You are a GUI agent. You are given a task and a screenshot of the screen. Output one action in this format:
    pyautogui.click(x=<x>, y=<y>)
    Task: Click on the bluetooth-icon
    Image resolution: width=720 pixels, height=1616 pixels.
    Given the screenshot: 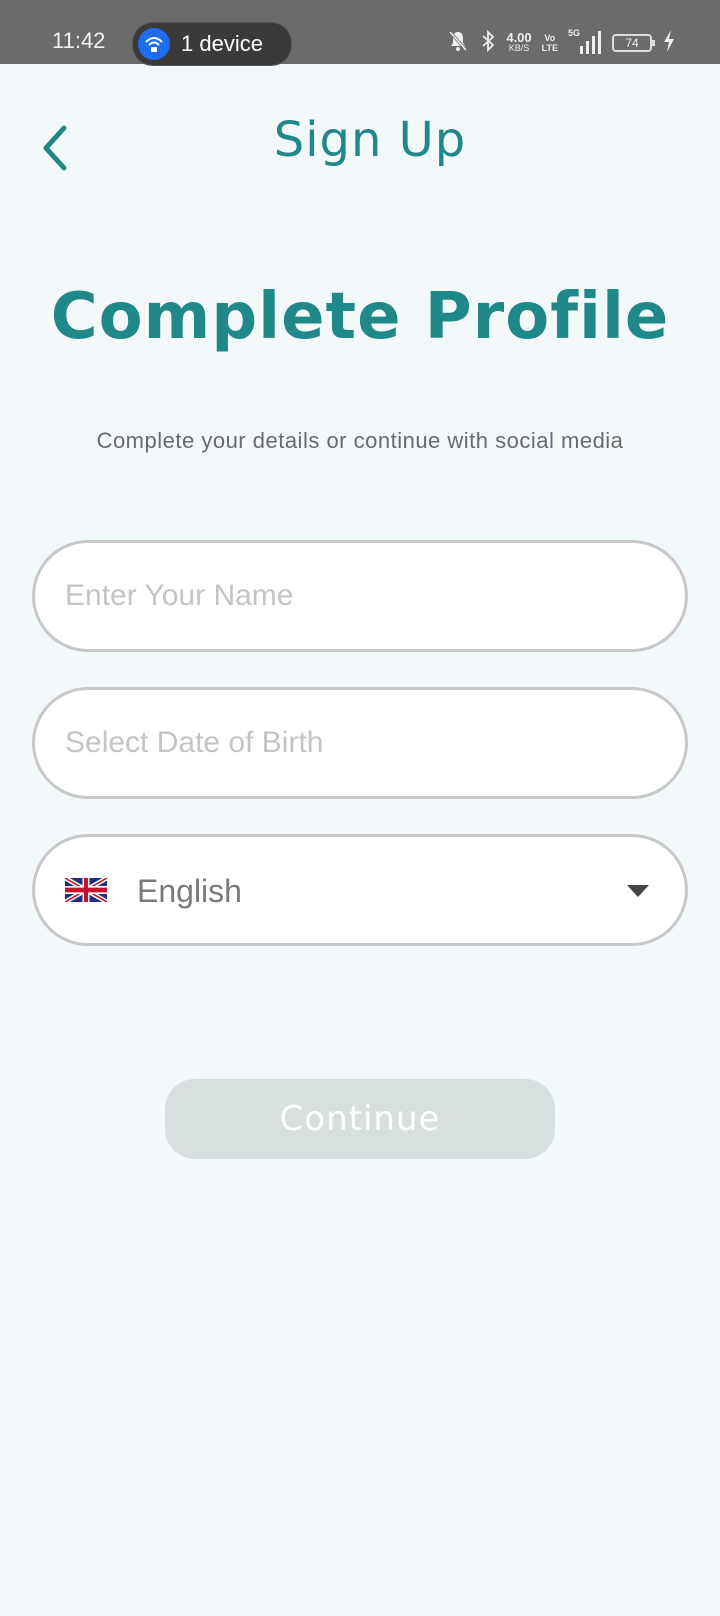 What is the action you would take?
    pyautogui.click(x=488, y=43)
    